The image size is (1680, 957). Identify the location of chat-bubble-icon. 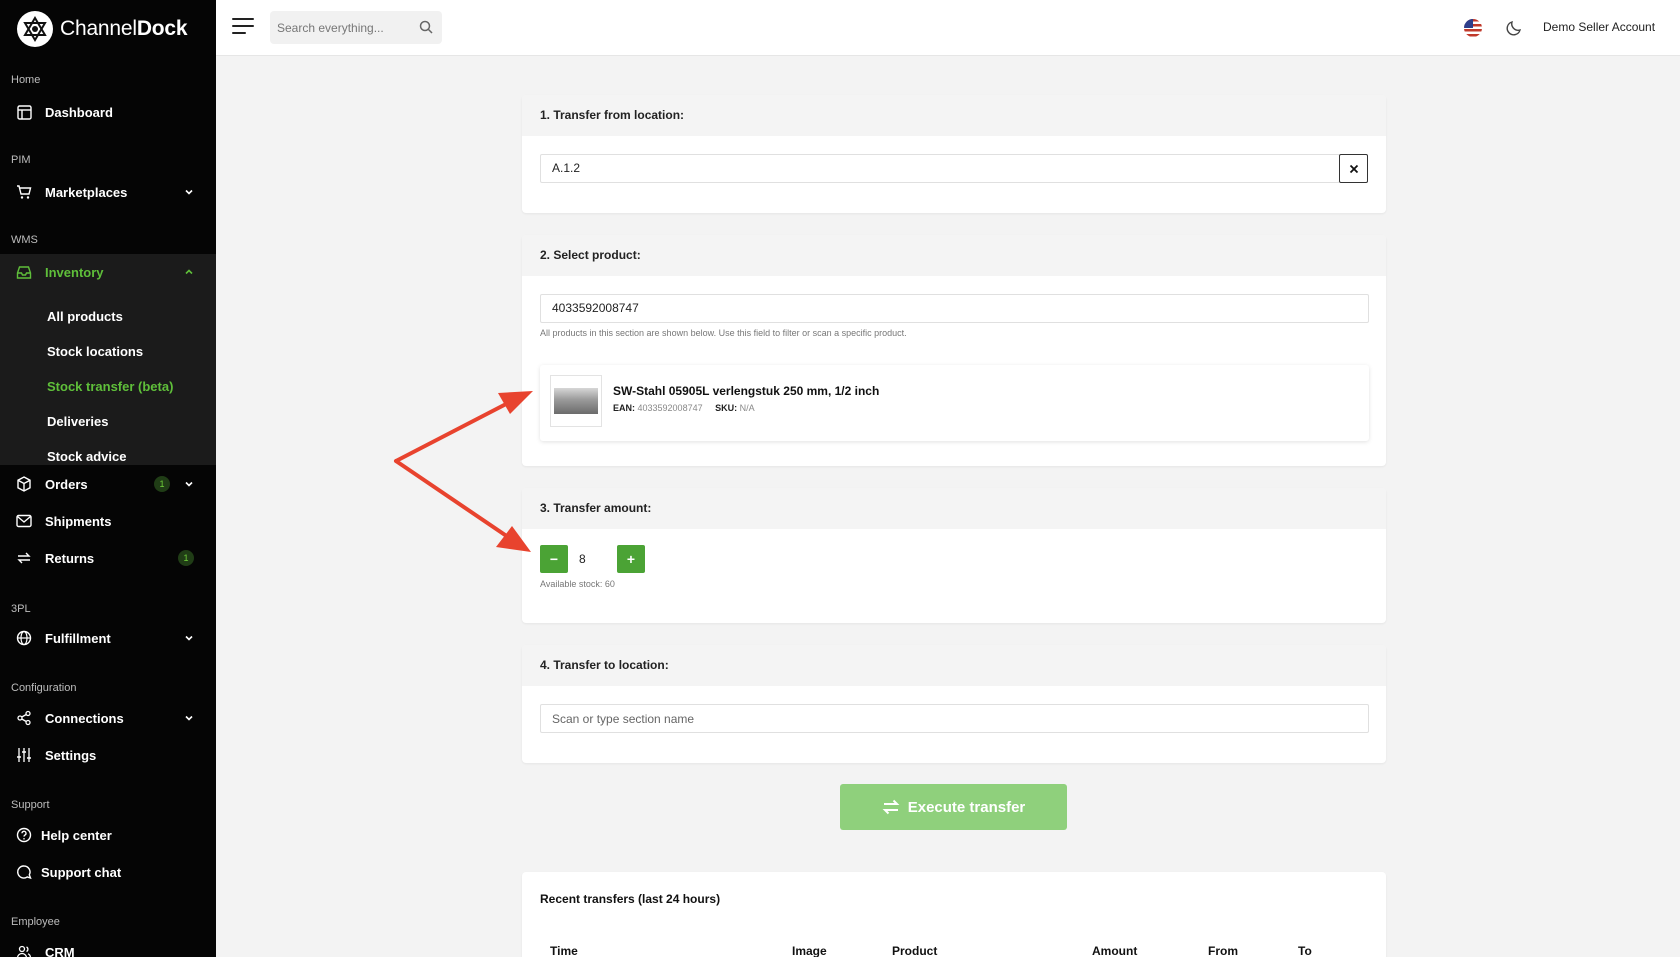
(24, 872).